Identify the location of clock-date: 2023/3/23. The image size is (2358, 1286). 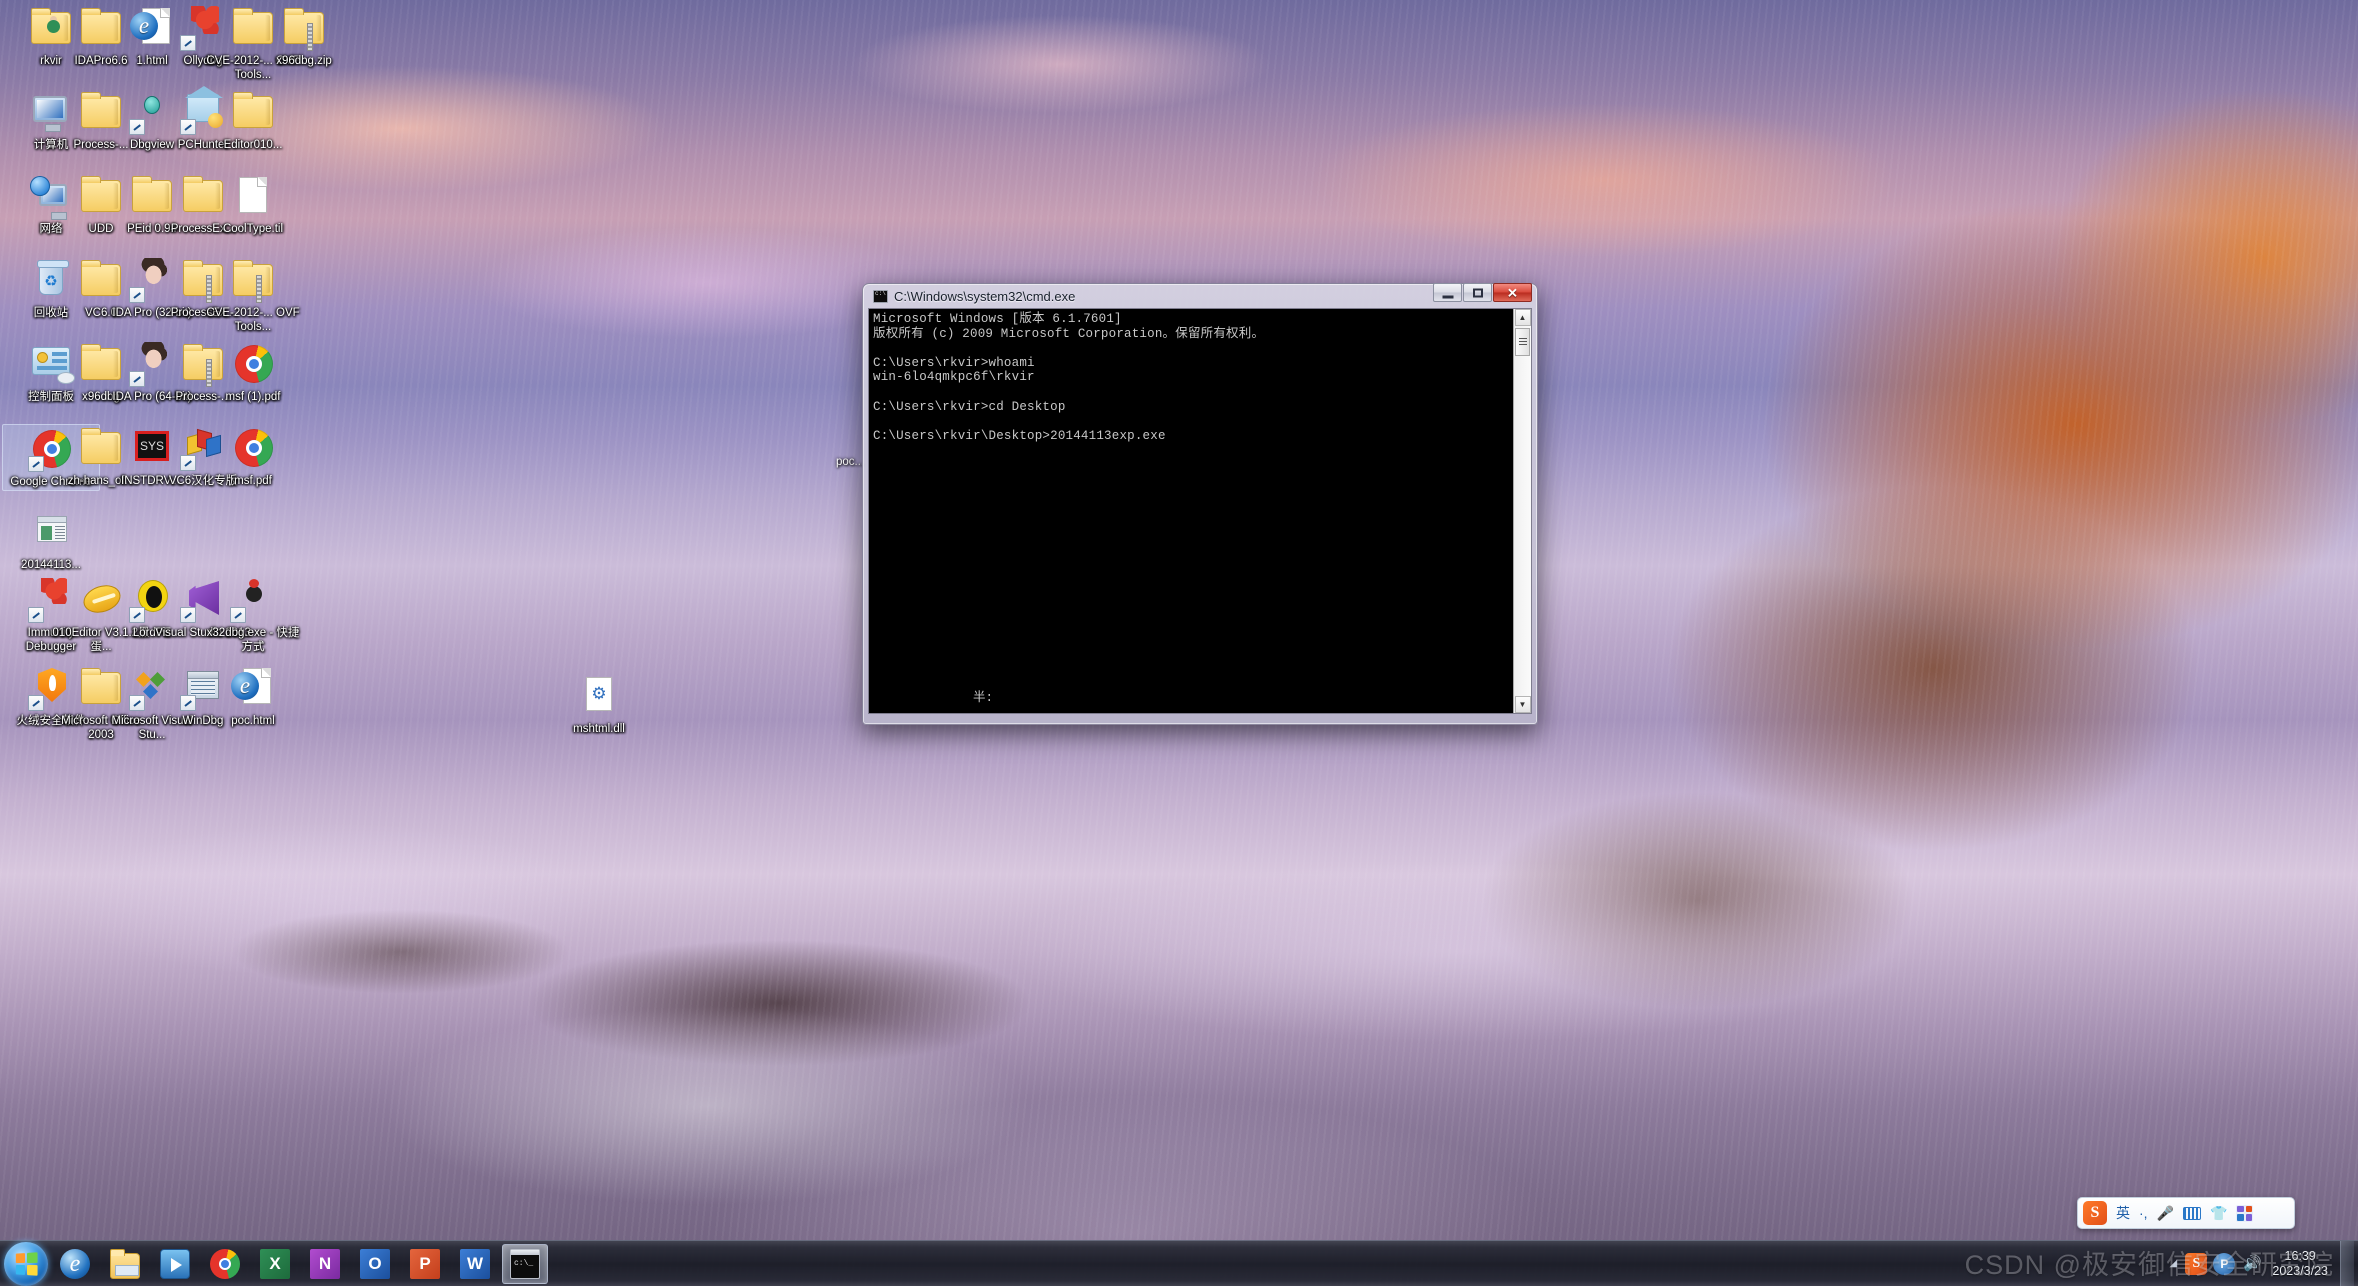
(2300, 1270).